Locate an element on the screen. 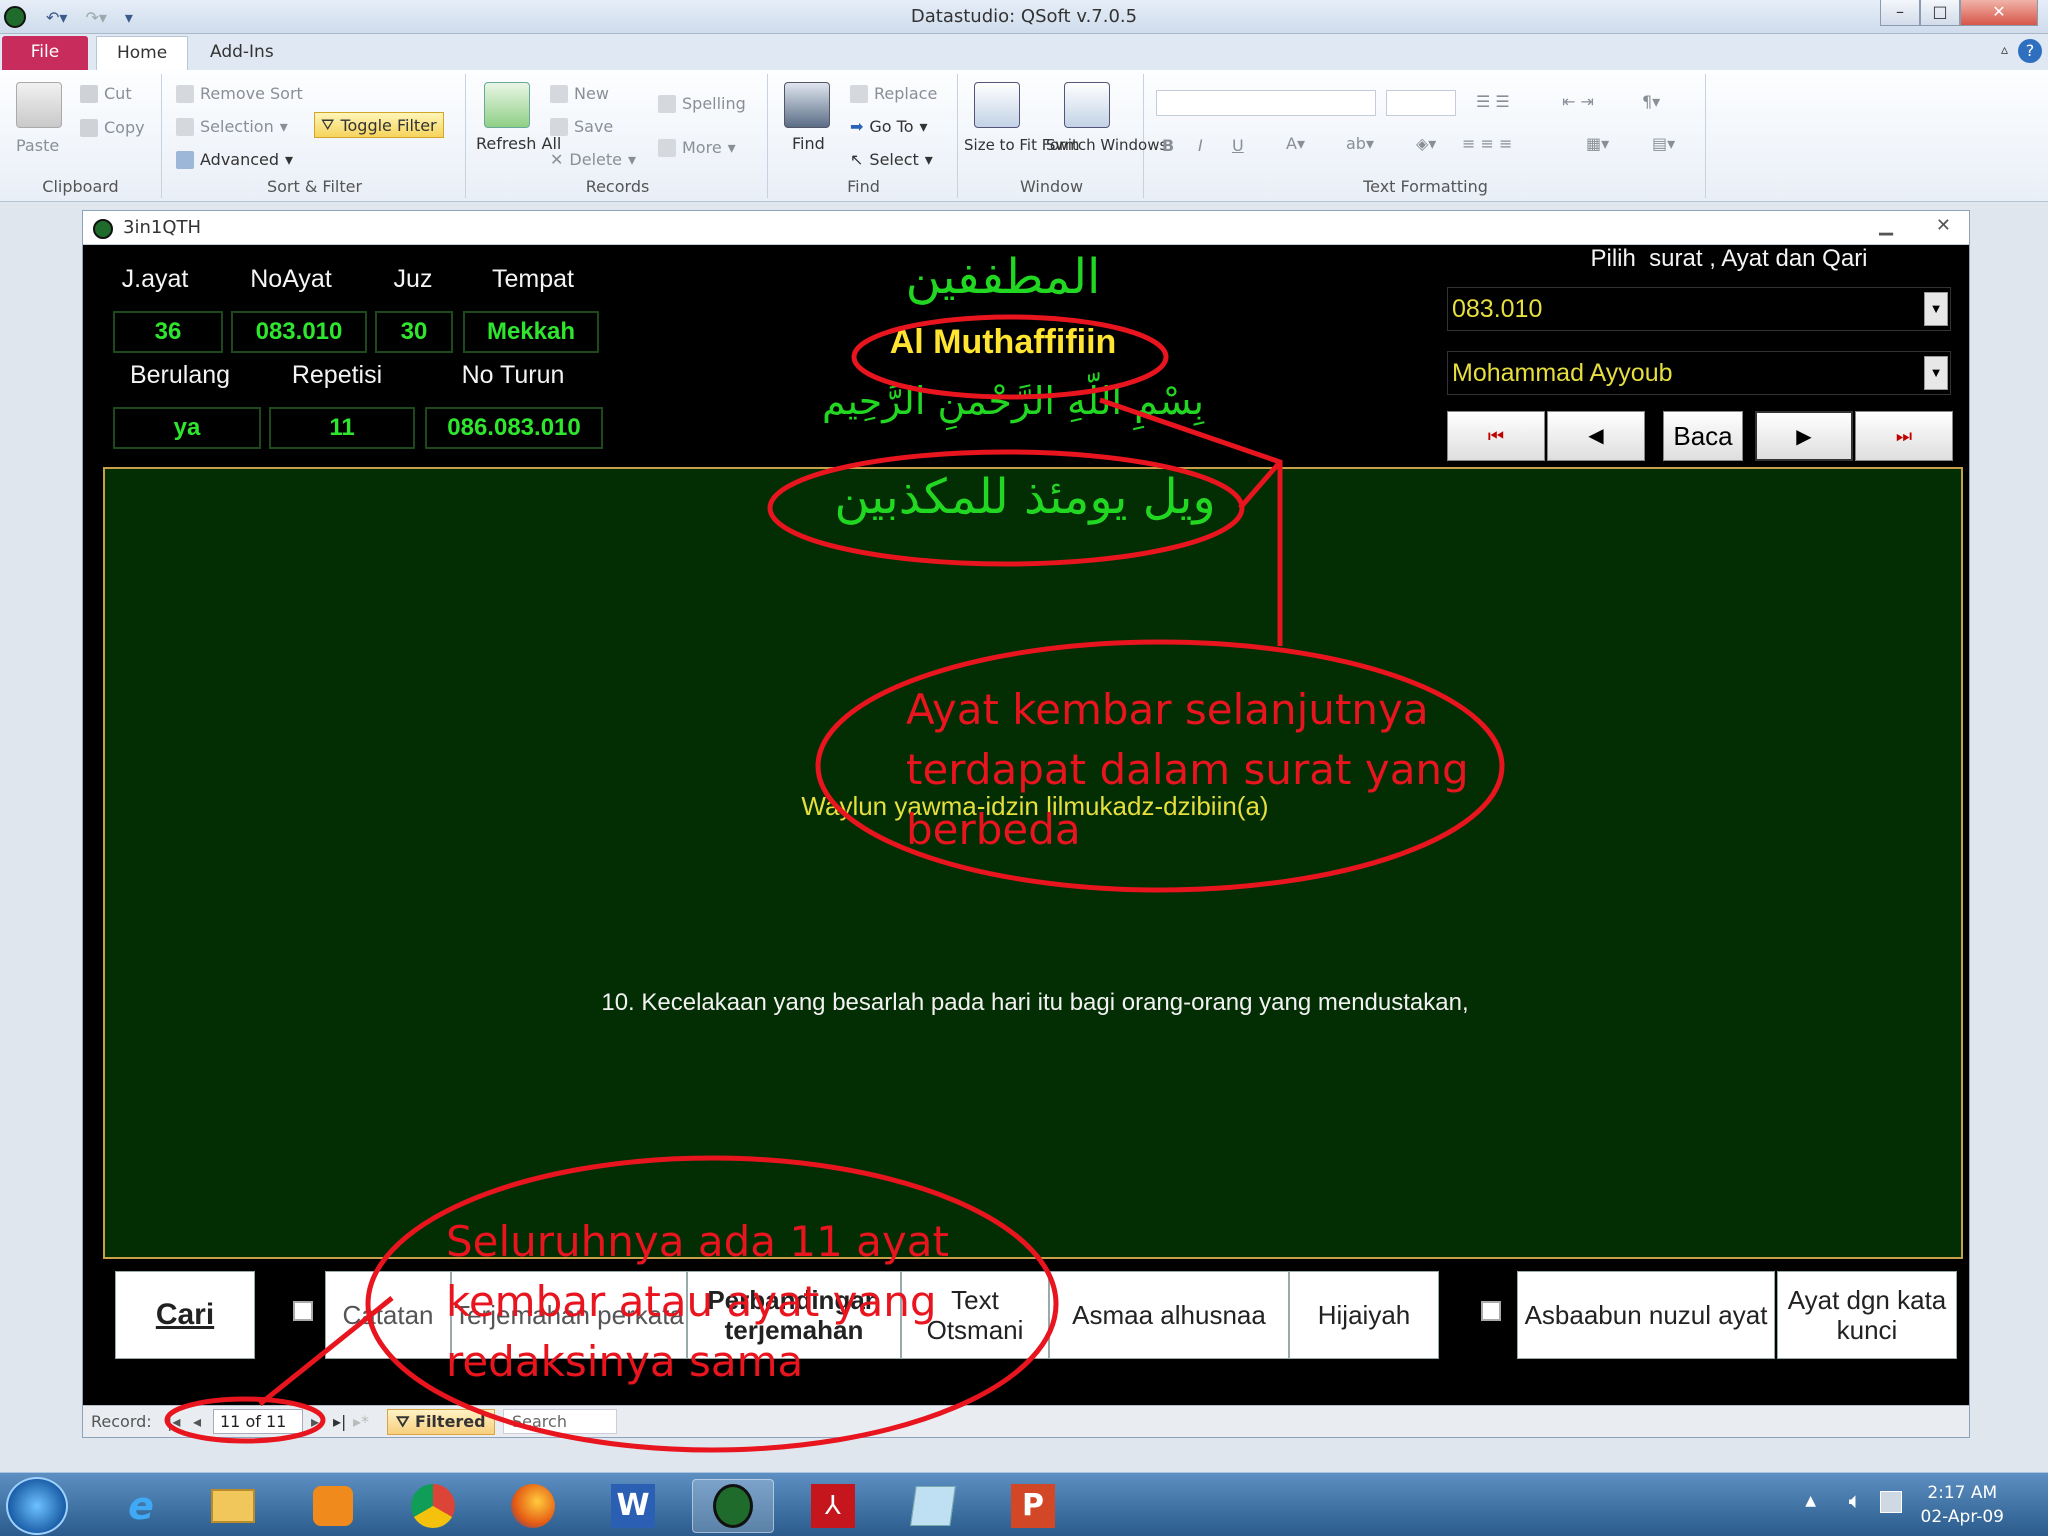 This screenshot has width=2048, height=1536. first-record-icon: |◂ is located at coordinates (173, 1421).